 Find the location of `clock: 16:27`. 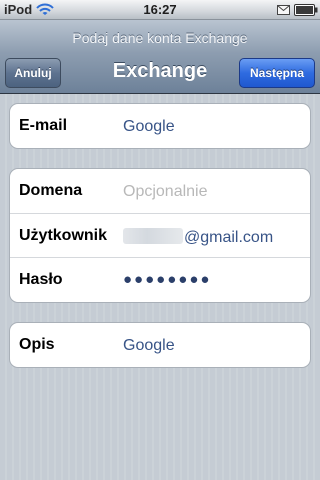

clock: 16:27 is located at coordinates (160, 9).